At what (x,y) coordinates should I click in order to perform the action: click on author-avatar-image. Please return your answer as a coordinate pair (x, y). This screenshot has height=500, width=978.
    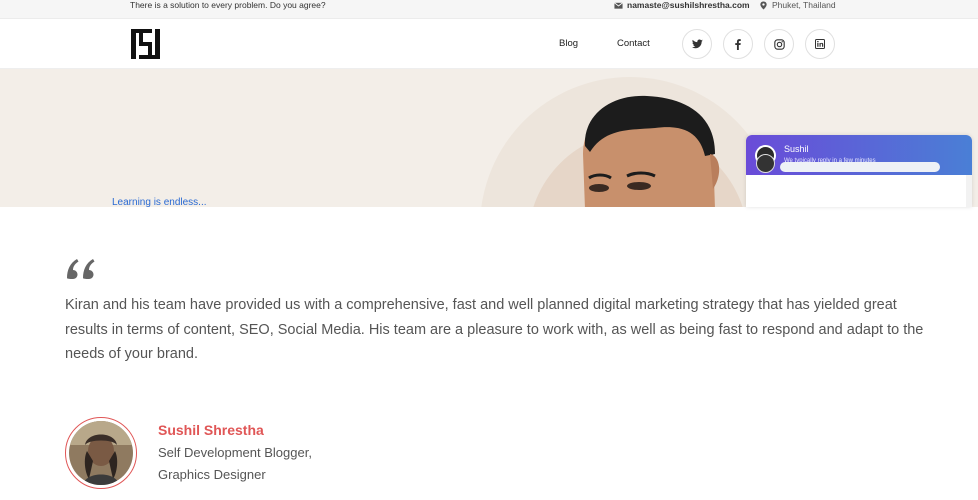
    Looking at the image, I should click on (101, 453).